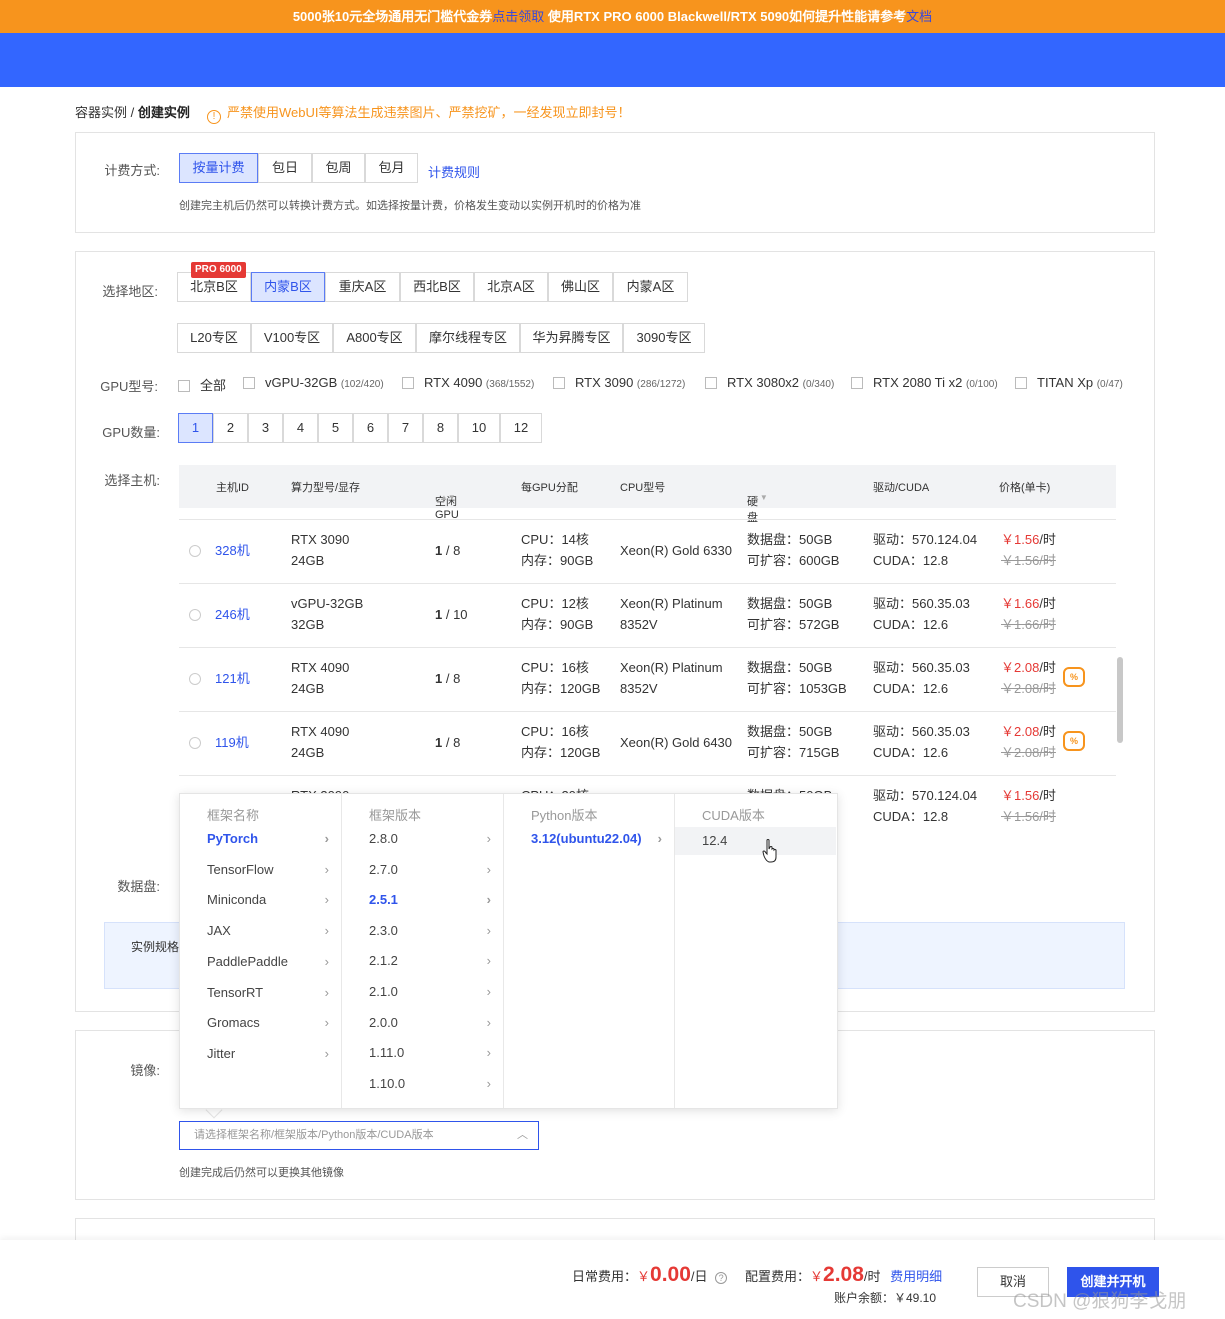 The height and width of the screenshot is (1319, 1225). I want to click on image-hint: 创建完成后仍然可以更换其他镜像, so click(261, 1173).